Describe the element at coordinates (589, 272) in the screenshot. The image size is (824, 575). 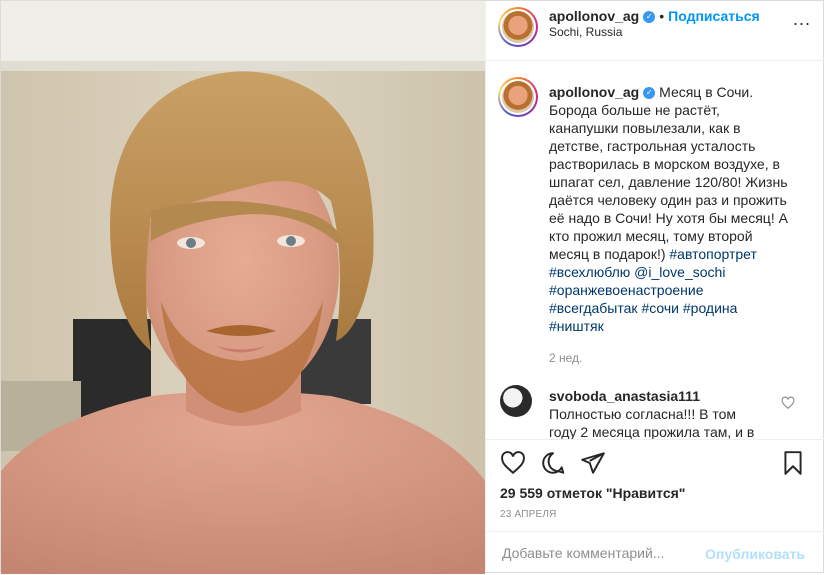
I see `hashtag-link: #всехлюблю` at that location.